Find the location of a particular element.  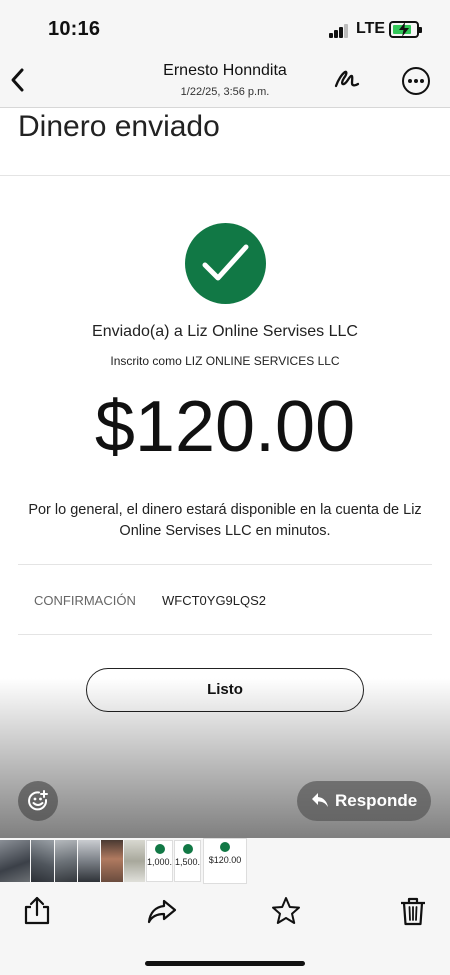

battery-charging-icon is located at coordinates (405, 29).